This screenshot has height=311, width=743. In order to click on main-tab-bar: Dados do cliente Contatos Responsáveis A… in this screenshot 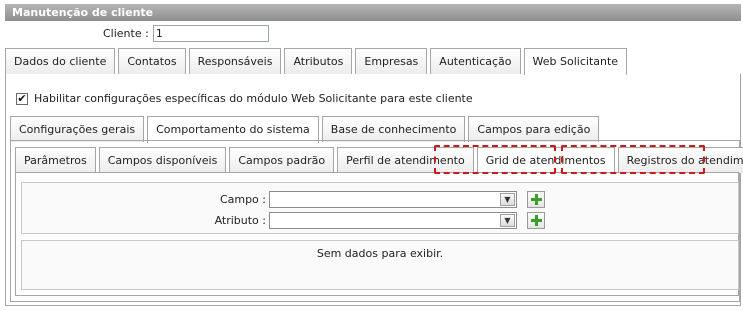, I will do `click(317, 61)`.